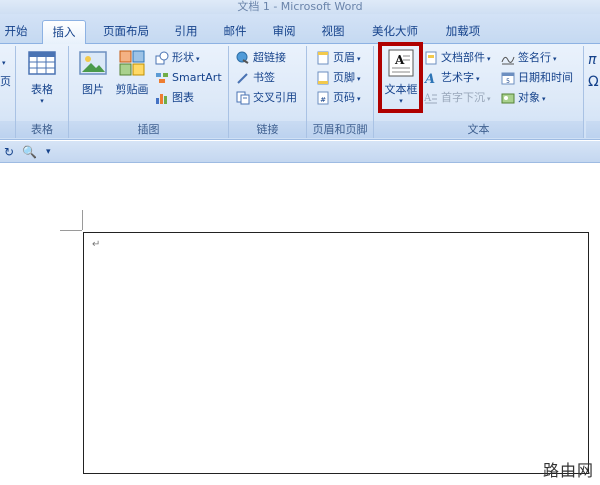 This screenshot has height=485, width=600. Describe the element at coordinates (261, 58) in the screenshot. I see `hyperlink-button: 超链接` at that location.